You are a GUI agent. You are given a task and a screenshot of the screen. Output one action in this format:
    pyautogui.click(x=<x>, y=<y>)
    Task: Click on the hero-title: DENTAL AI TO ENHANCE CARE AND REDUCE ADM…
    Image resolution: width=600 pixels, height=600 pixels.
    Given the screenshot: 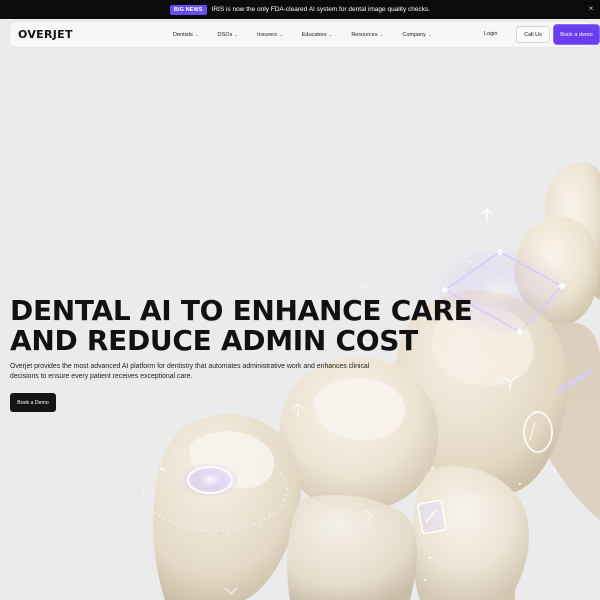 What is the action you would take?
    pyautogui.click(x=270, y=326)
    